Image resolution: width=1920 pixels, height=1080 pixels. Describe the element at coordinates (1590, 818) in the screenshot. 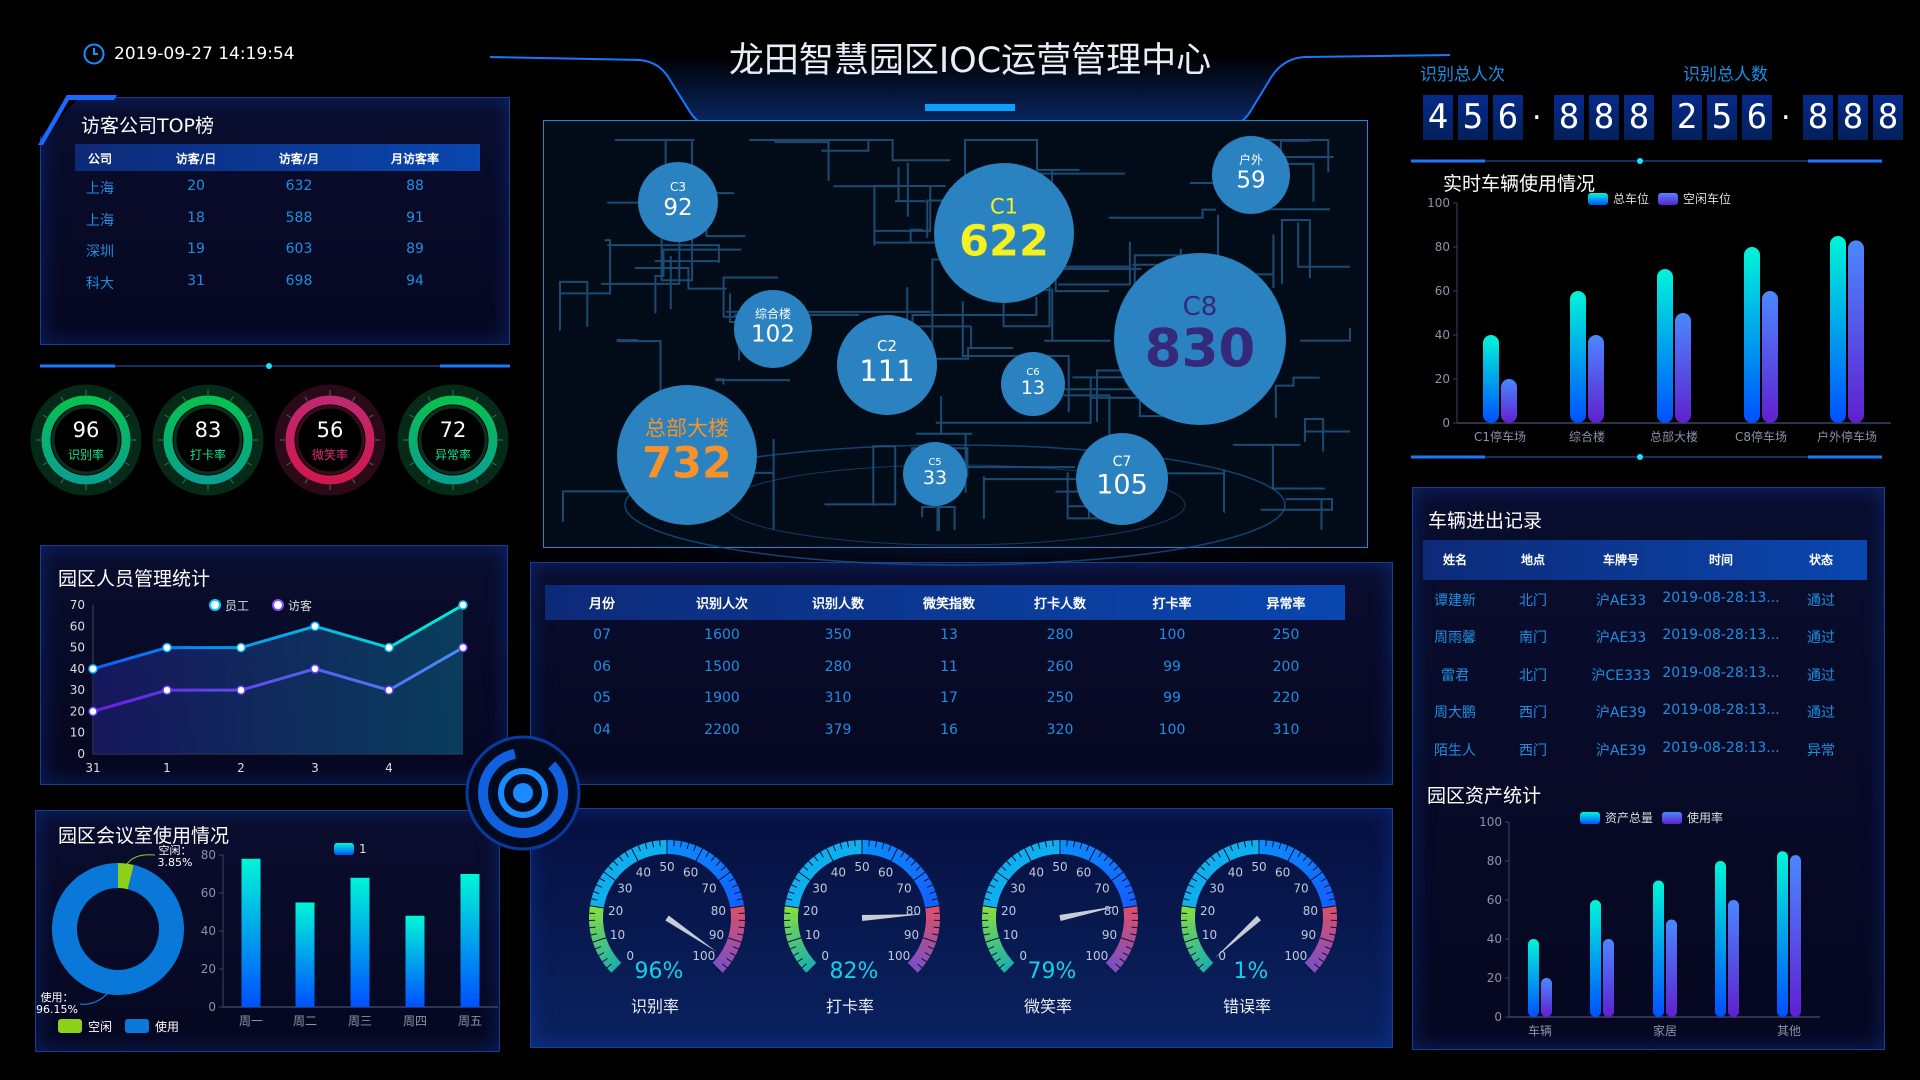

I see `legend-swatch` at that location.